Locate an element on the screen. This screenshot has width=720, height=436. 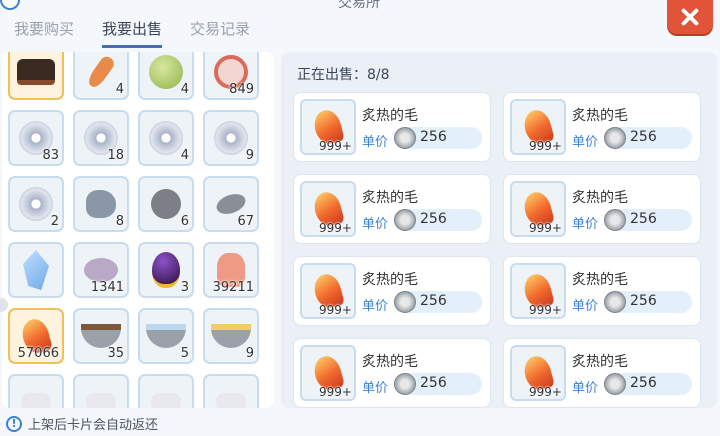
inventory-slot: 8 is located at coordinates (101, 204).